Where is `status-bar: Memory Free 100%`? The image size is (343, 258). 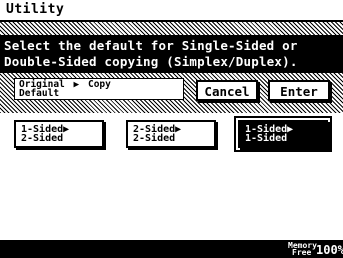
status-bar: Memory Free 100% is located at coordinates (171, 249).